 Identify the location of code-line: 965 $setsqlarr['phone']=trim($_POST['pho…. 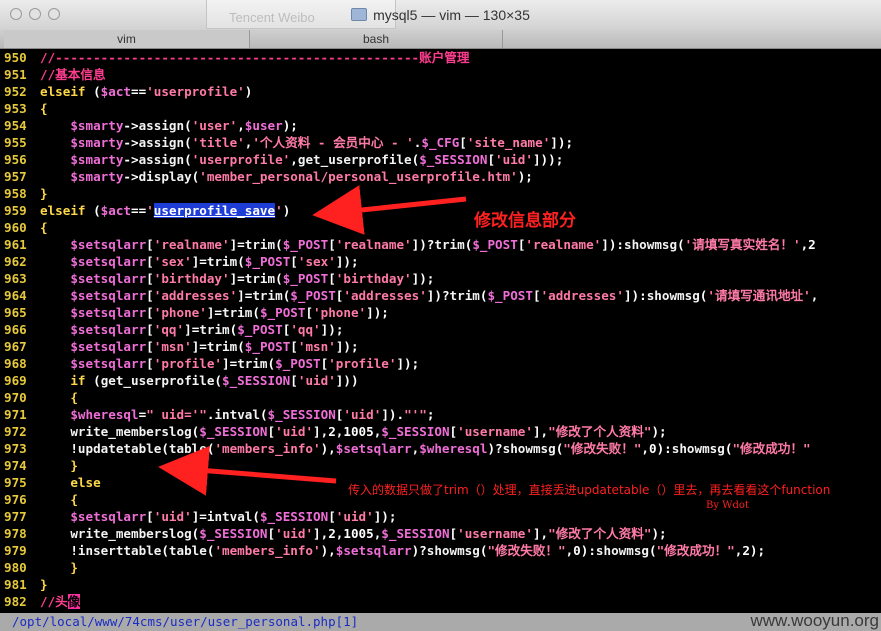
(440, 312).